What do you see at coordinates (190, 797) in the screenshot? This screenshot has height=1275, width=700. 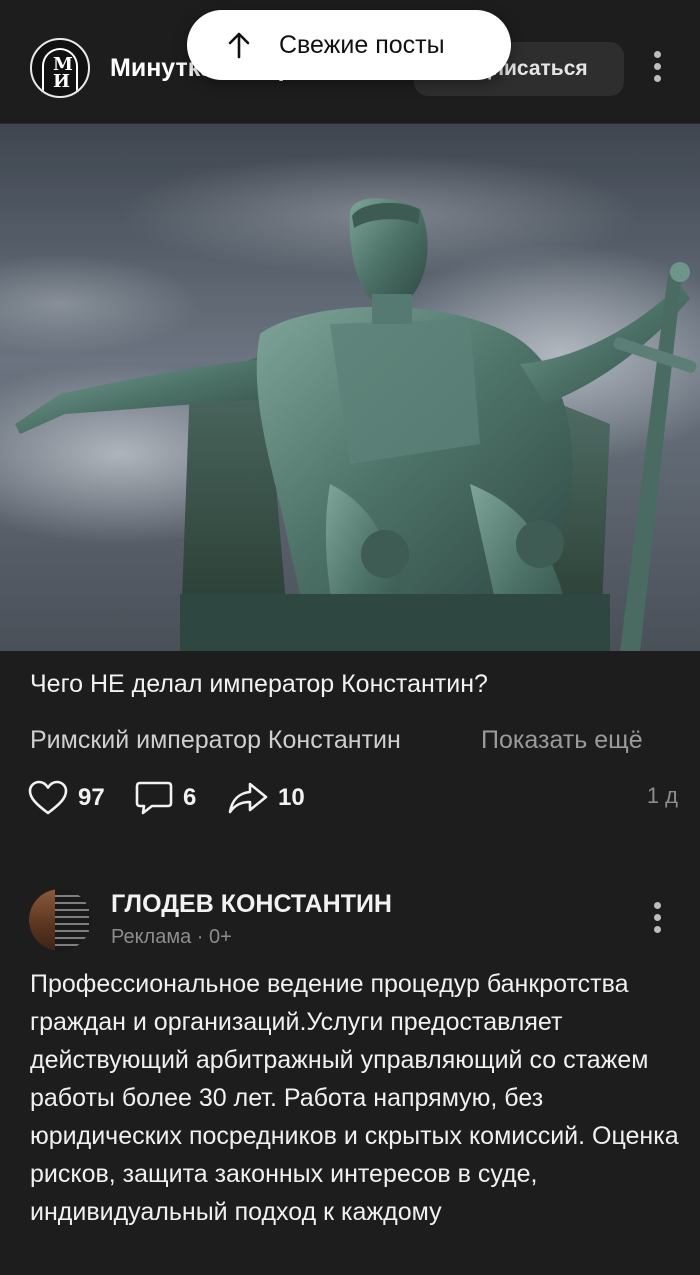 I see `comment-count: 6` at bounding box center [190, 797].